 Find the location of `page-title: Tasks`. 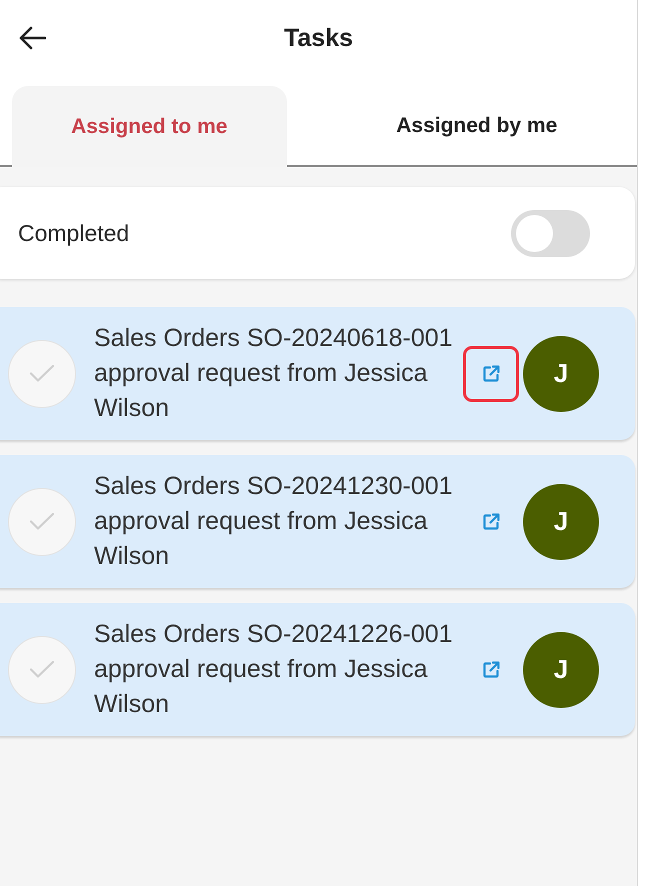

page-title: Tasks is located at coordinates (319, 38).